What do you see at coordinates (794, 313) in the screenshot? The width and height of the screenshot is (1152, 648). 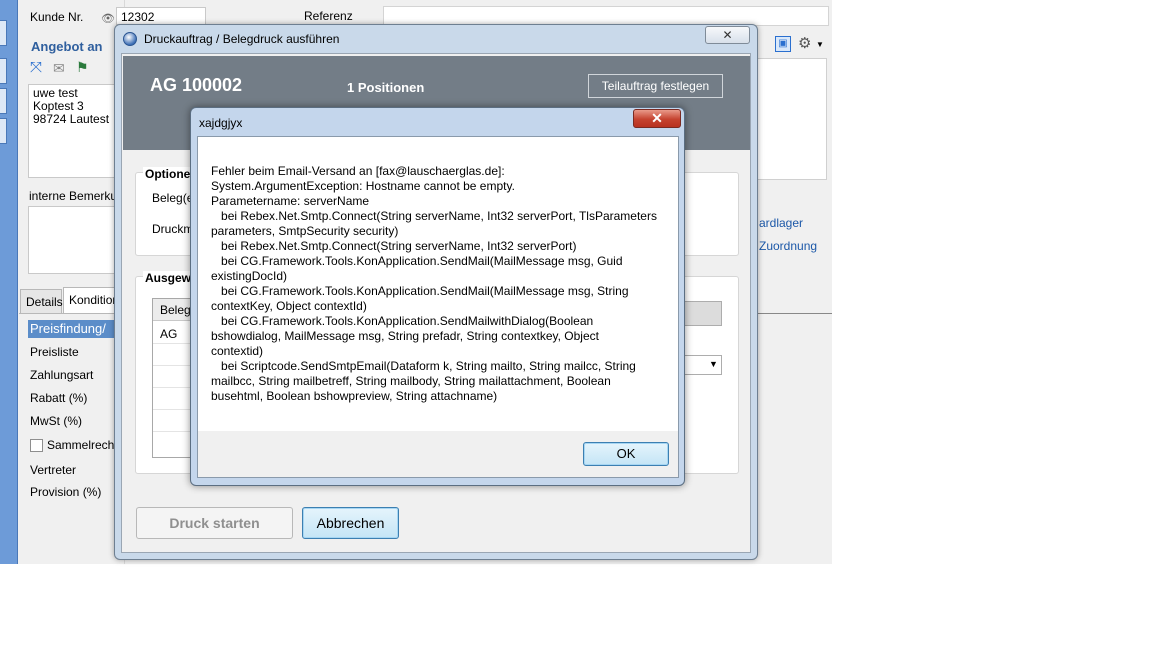 I see `divider` at bounding box center [794, 313].